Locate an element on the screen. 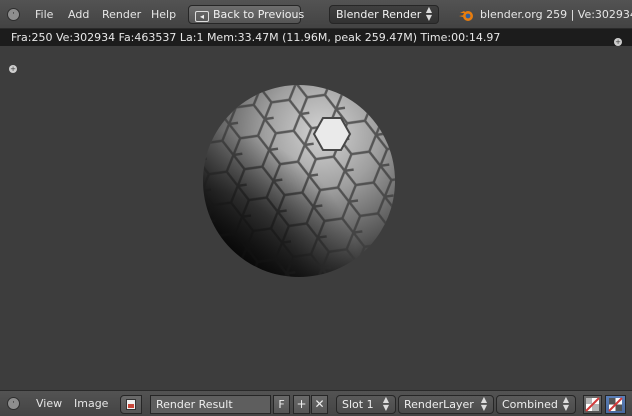 This screenshot has height=416, width=632. menu-file: File is located at coordinates (44, 14).